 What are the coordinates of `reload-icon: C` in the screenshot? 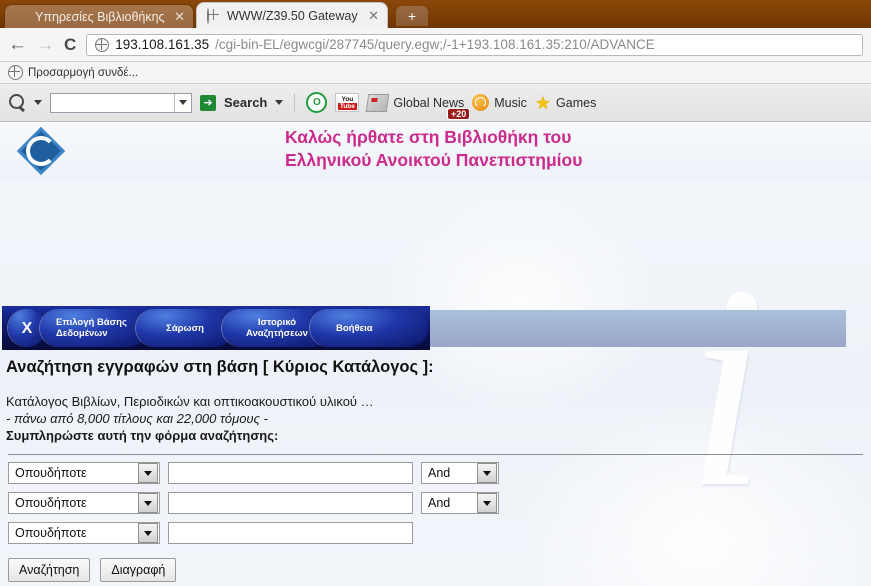 It's located at (70, 44).